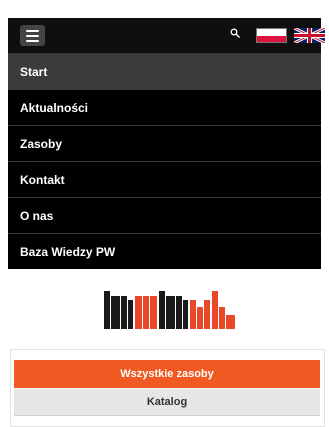  Describe the element at coordinates (164, 107) in the screenshot. I see `nav-item-aktualnosci: Aktualności` at that location.